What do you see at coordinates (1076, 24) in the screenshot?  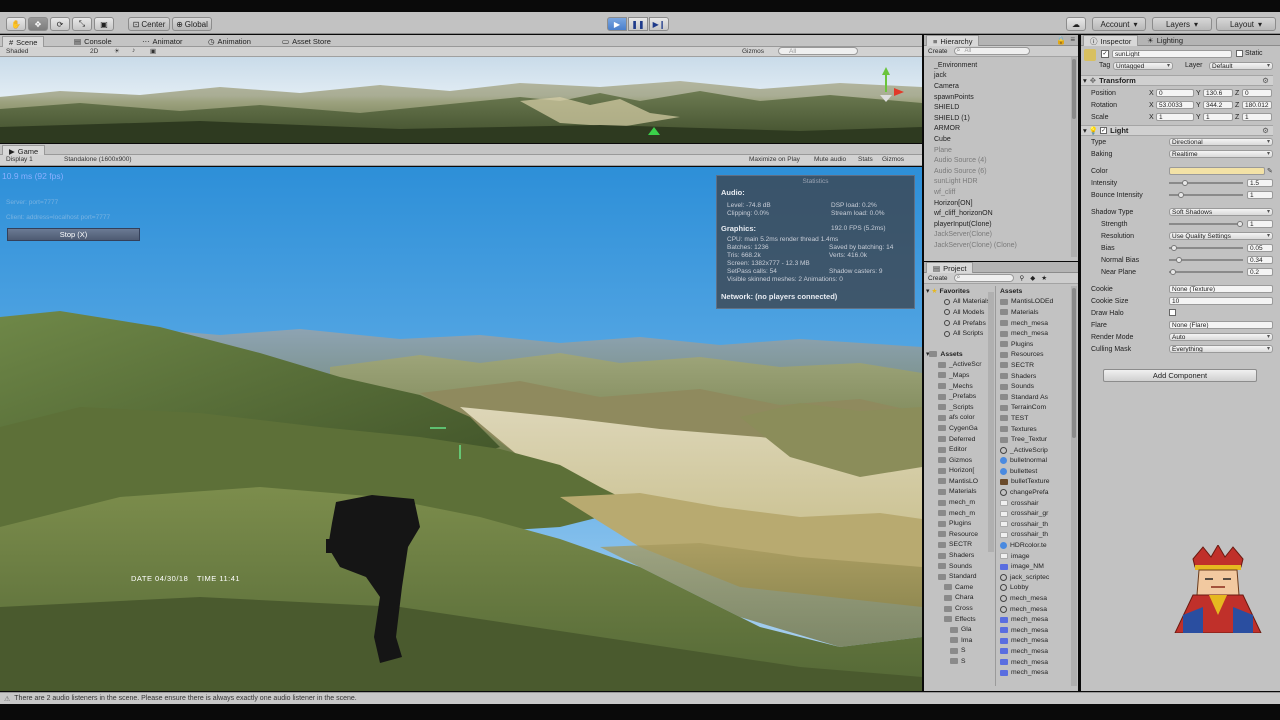 I see `cloud-button: ☁` at bounding box center [1076, 24].